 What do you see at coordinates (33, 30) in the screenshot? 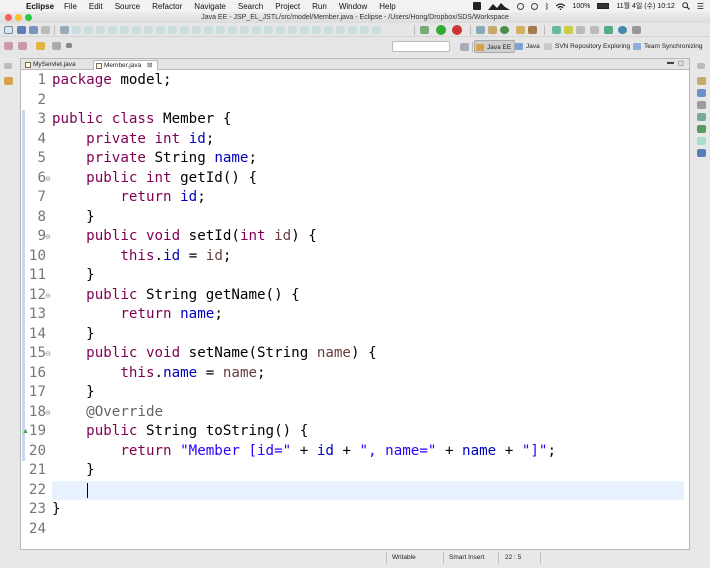
I see `save-all-icon` at bounding box center [33, 30].